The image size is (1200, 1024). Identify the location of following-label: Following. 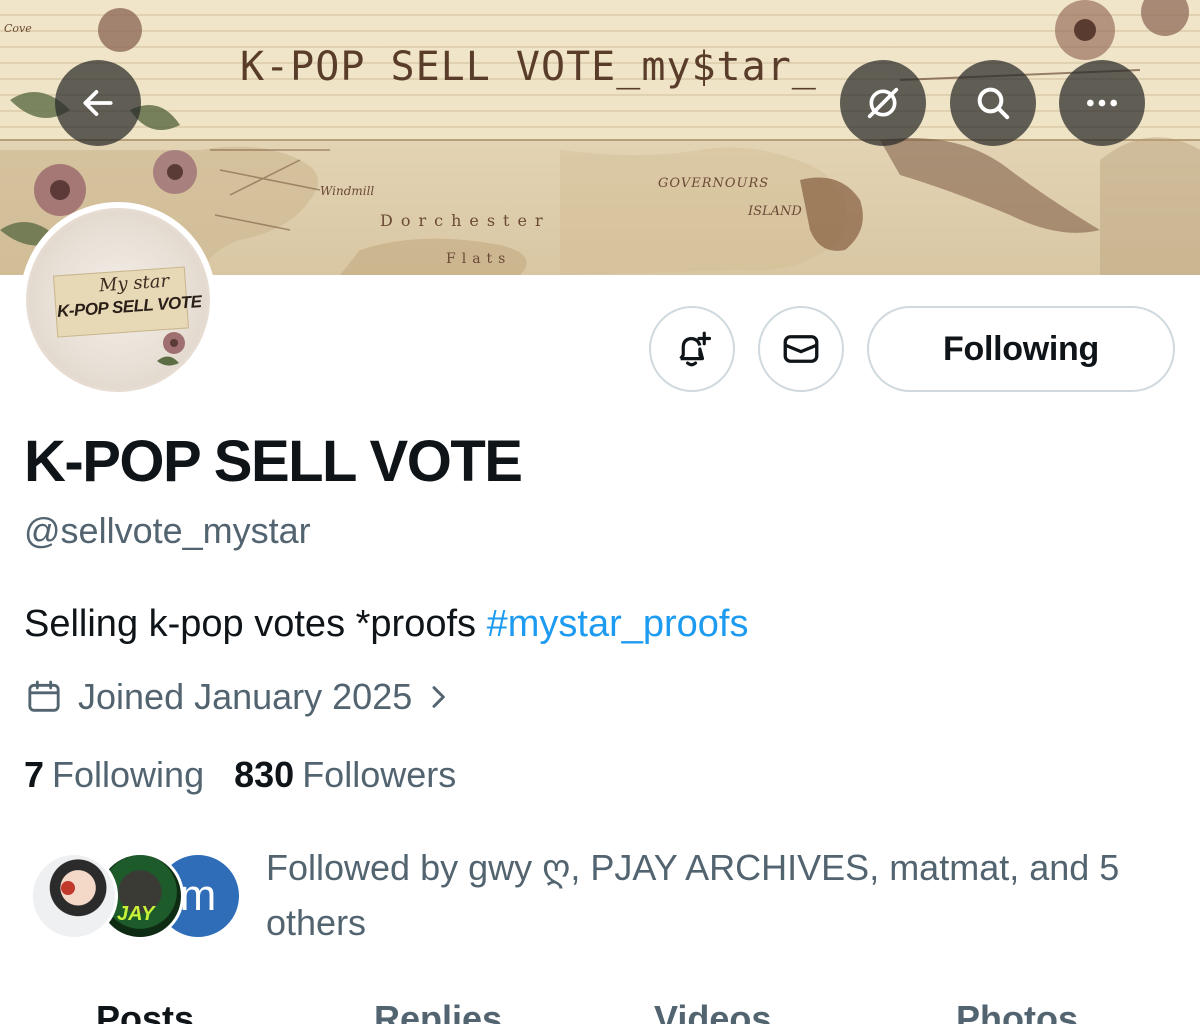
(128, 774).